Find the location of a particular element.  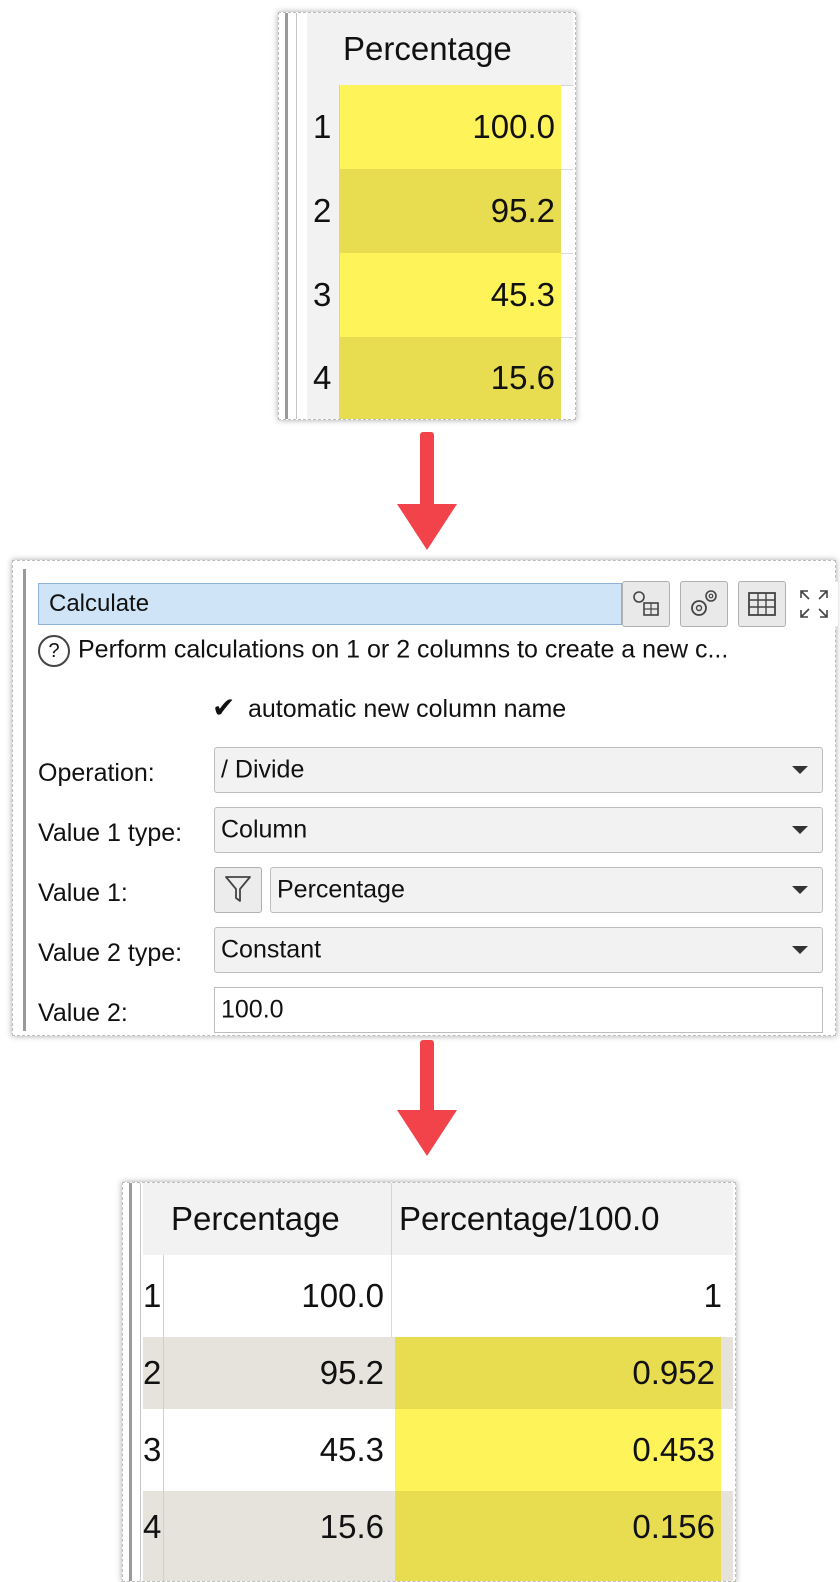

maximize-button is located at coordinates (814, 604).